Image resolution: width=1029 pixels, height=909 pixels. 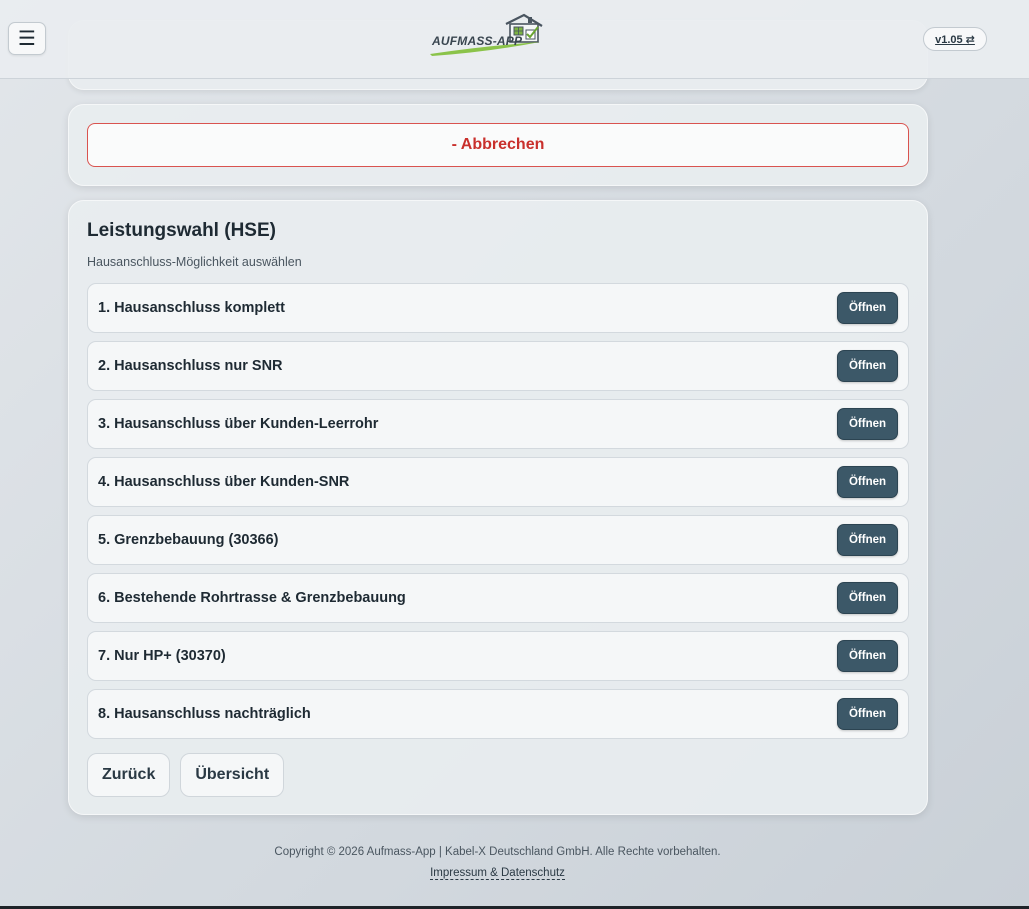 I want to click on option-row: 7. Nur HP+ (30370) Öffnen, so click(x=498, y=656).